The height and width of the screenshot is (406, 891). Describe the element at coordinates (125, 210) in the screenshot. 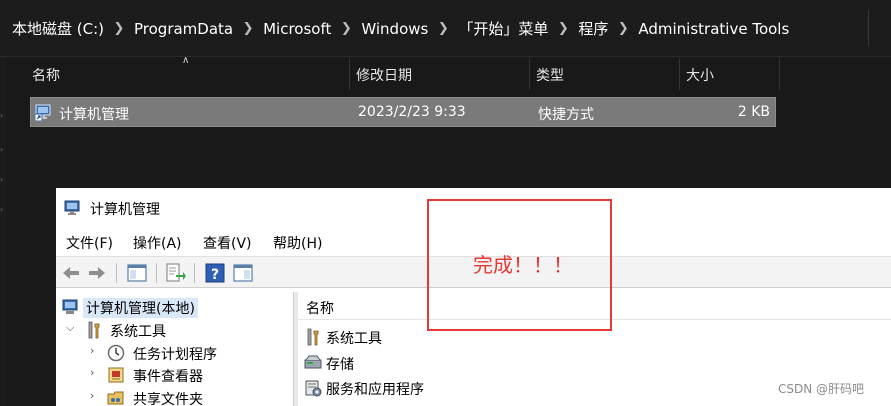

I see `window-title: 计算机管理` at that location.